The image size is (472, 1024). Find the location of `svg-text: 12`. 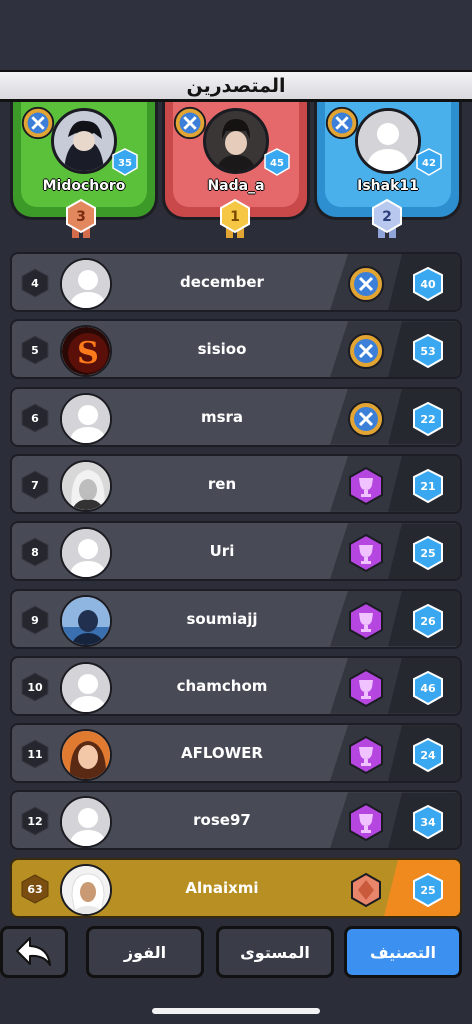

svg-text: 12 is located at coordinates (34, 821).